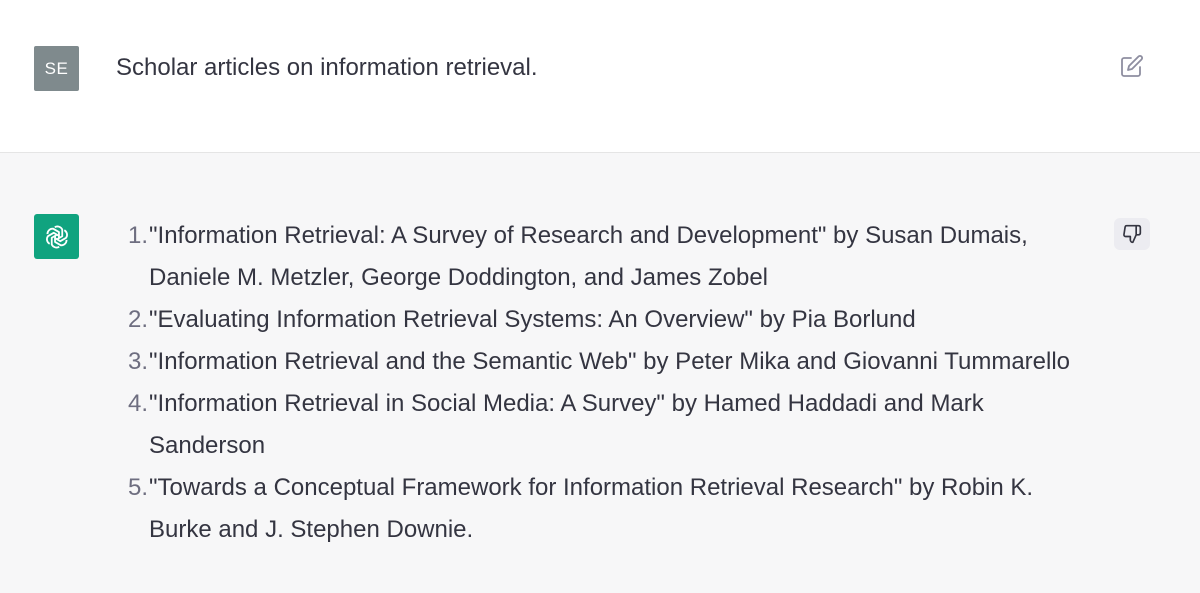  What do you see at coordinates (137, 235) in the screenshot?
I see `list-item-number: 1.` at bounding box center [137, 235].